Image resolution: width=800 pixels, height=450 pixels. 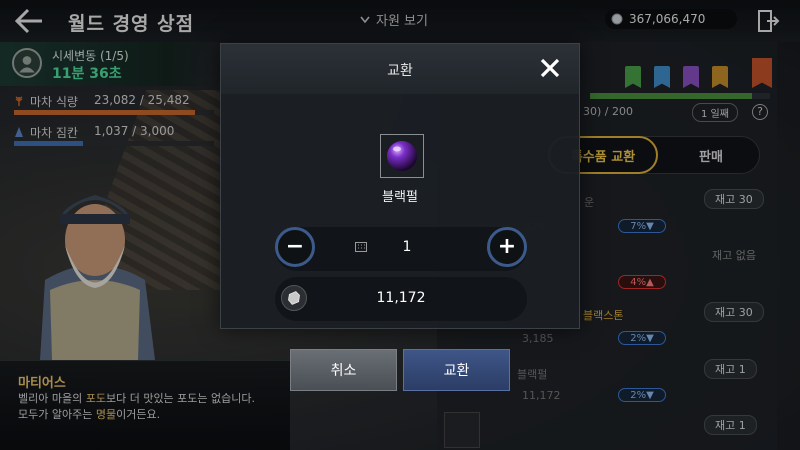 I want to click on cancel-button: 취소, so click(x=343, y=370).